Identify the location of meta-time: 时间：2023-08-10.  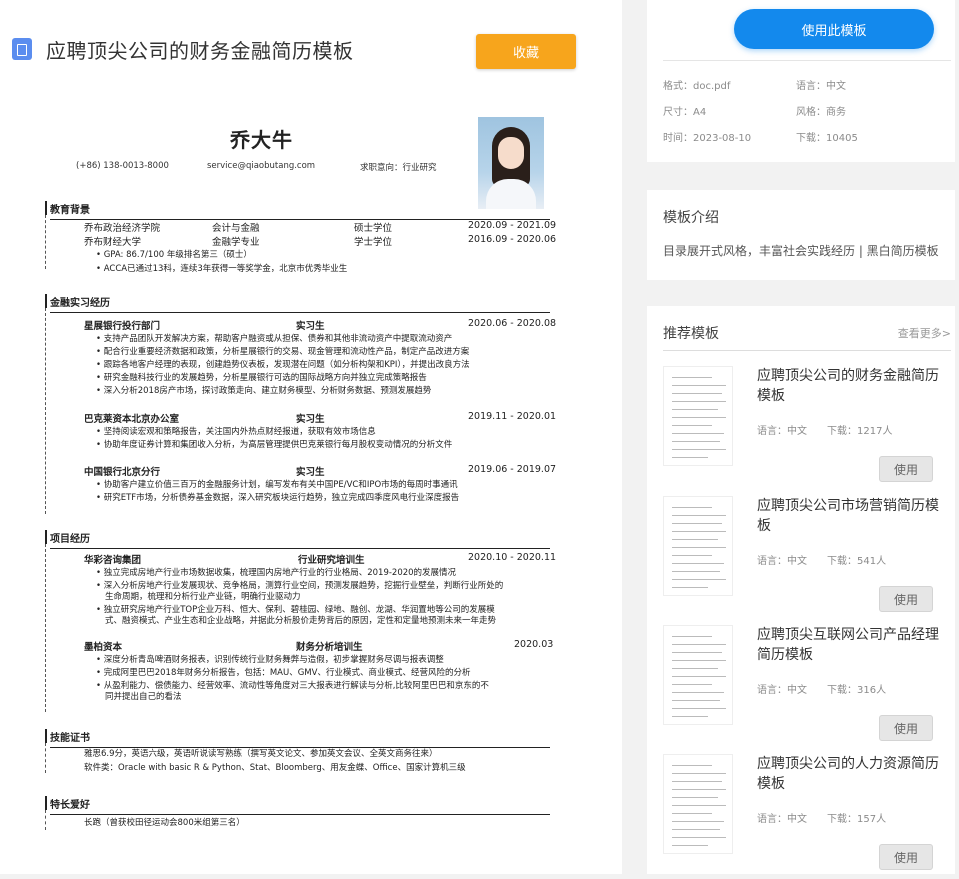
(707, 138).